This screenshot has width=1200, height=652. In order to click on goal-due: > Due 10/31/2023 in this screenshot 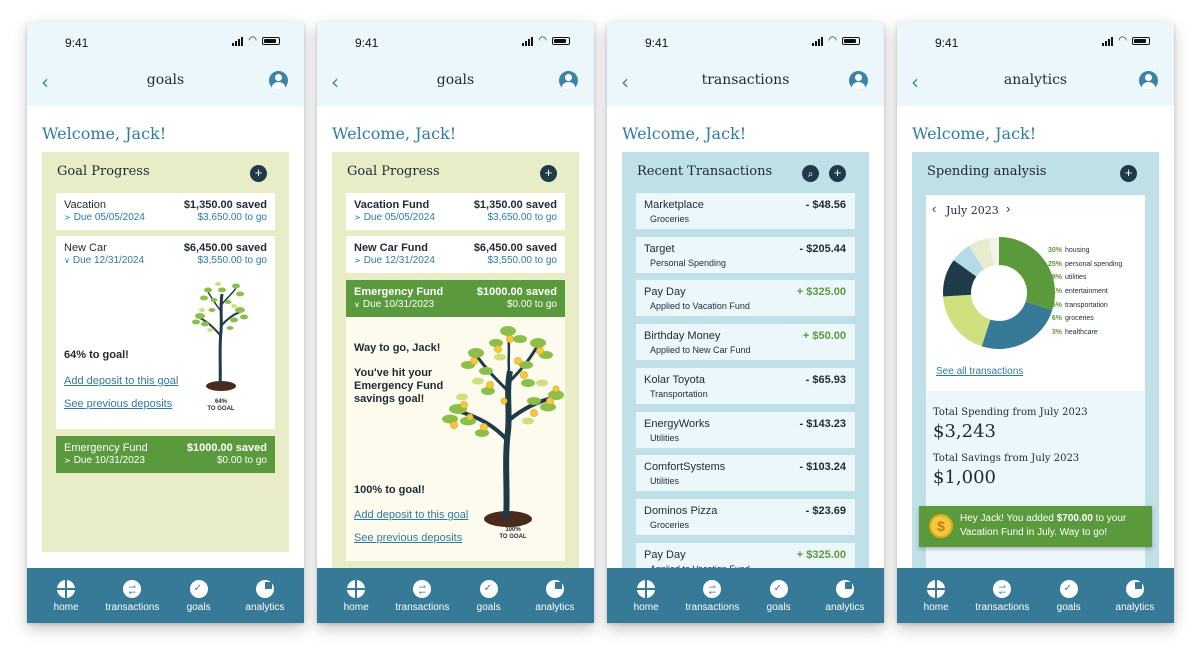, I will do `click(104, 460)`.